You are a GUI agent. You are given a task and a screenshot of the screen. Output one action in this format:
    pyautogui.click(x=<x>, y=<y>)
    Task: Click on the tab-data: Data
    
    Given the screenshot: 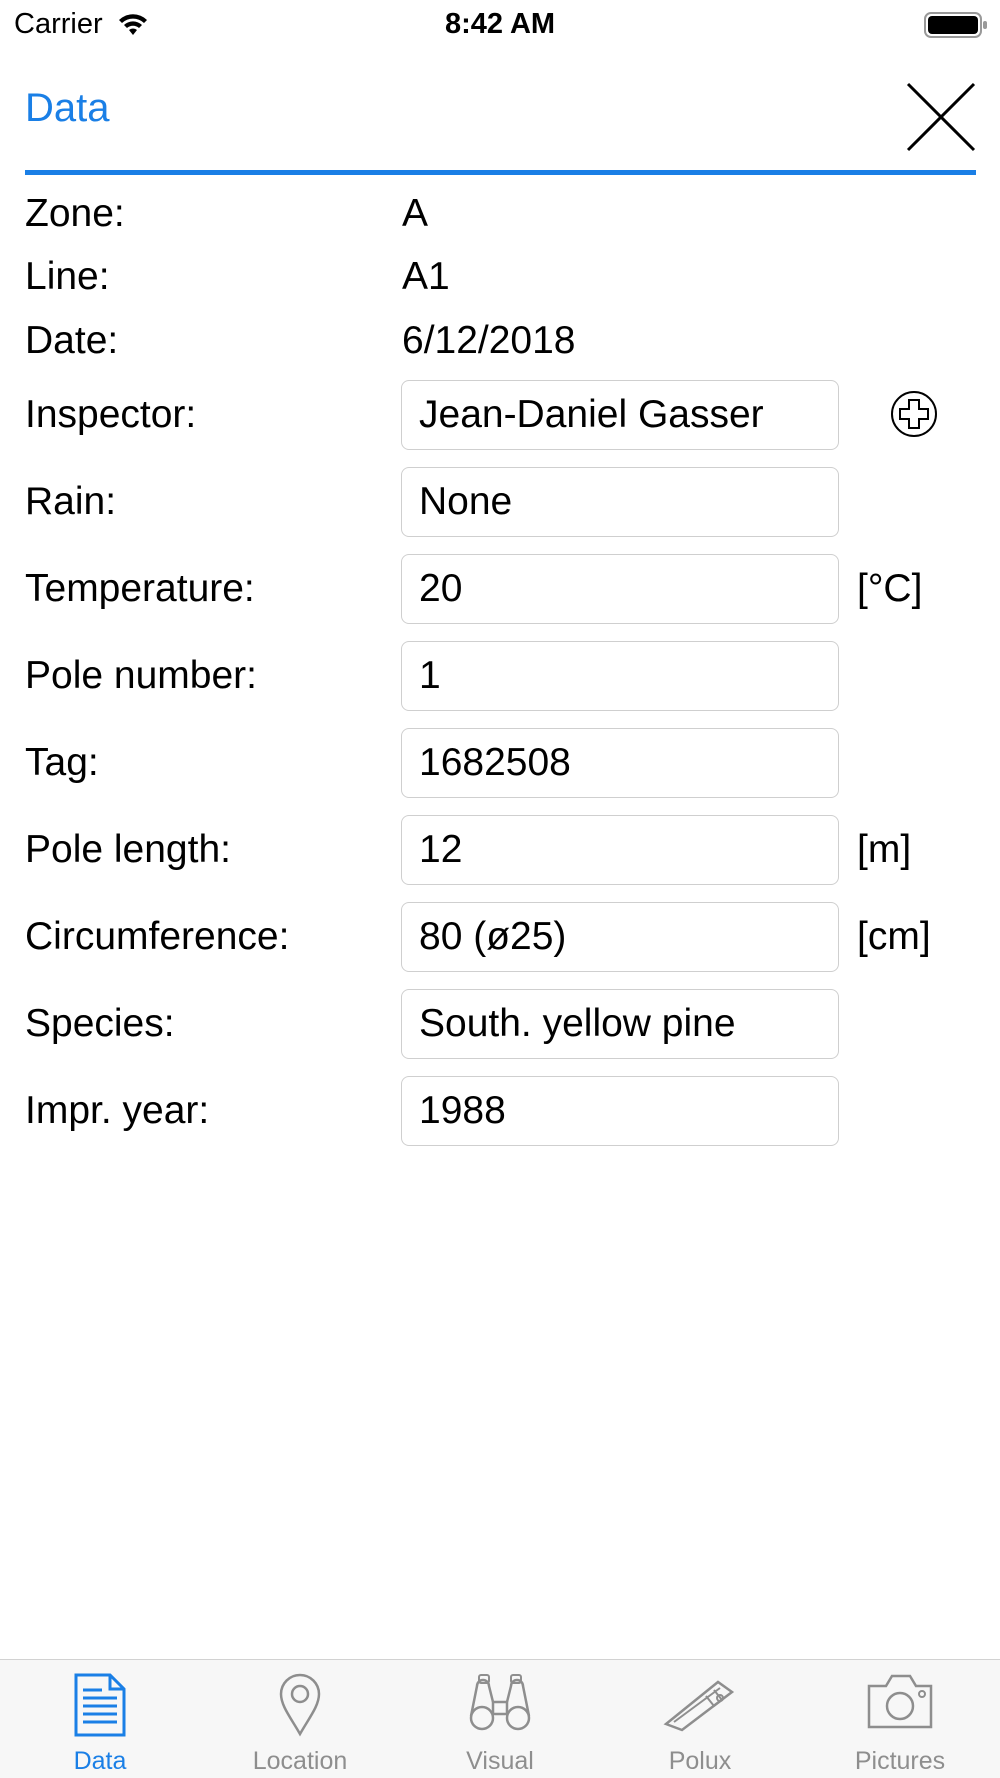 What is the action you would take?
    pyautogui.click(x=100, y=1719)
    